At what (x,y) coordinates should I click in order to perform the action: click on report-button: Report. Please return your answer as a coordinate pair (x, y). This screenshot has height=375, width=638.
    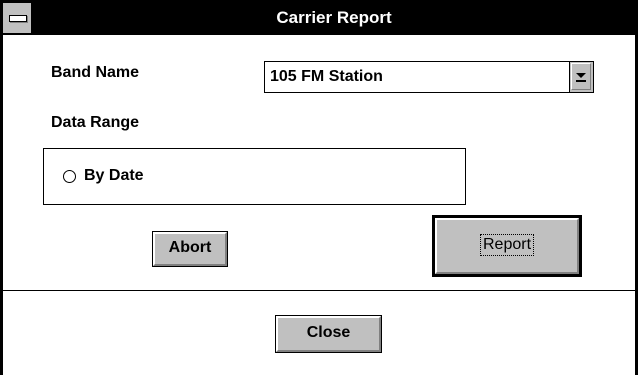
    Looking at the image, I should click on (507, 246).